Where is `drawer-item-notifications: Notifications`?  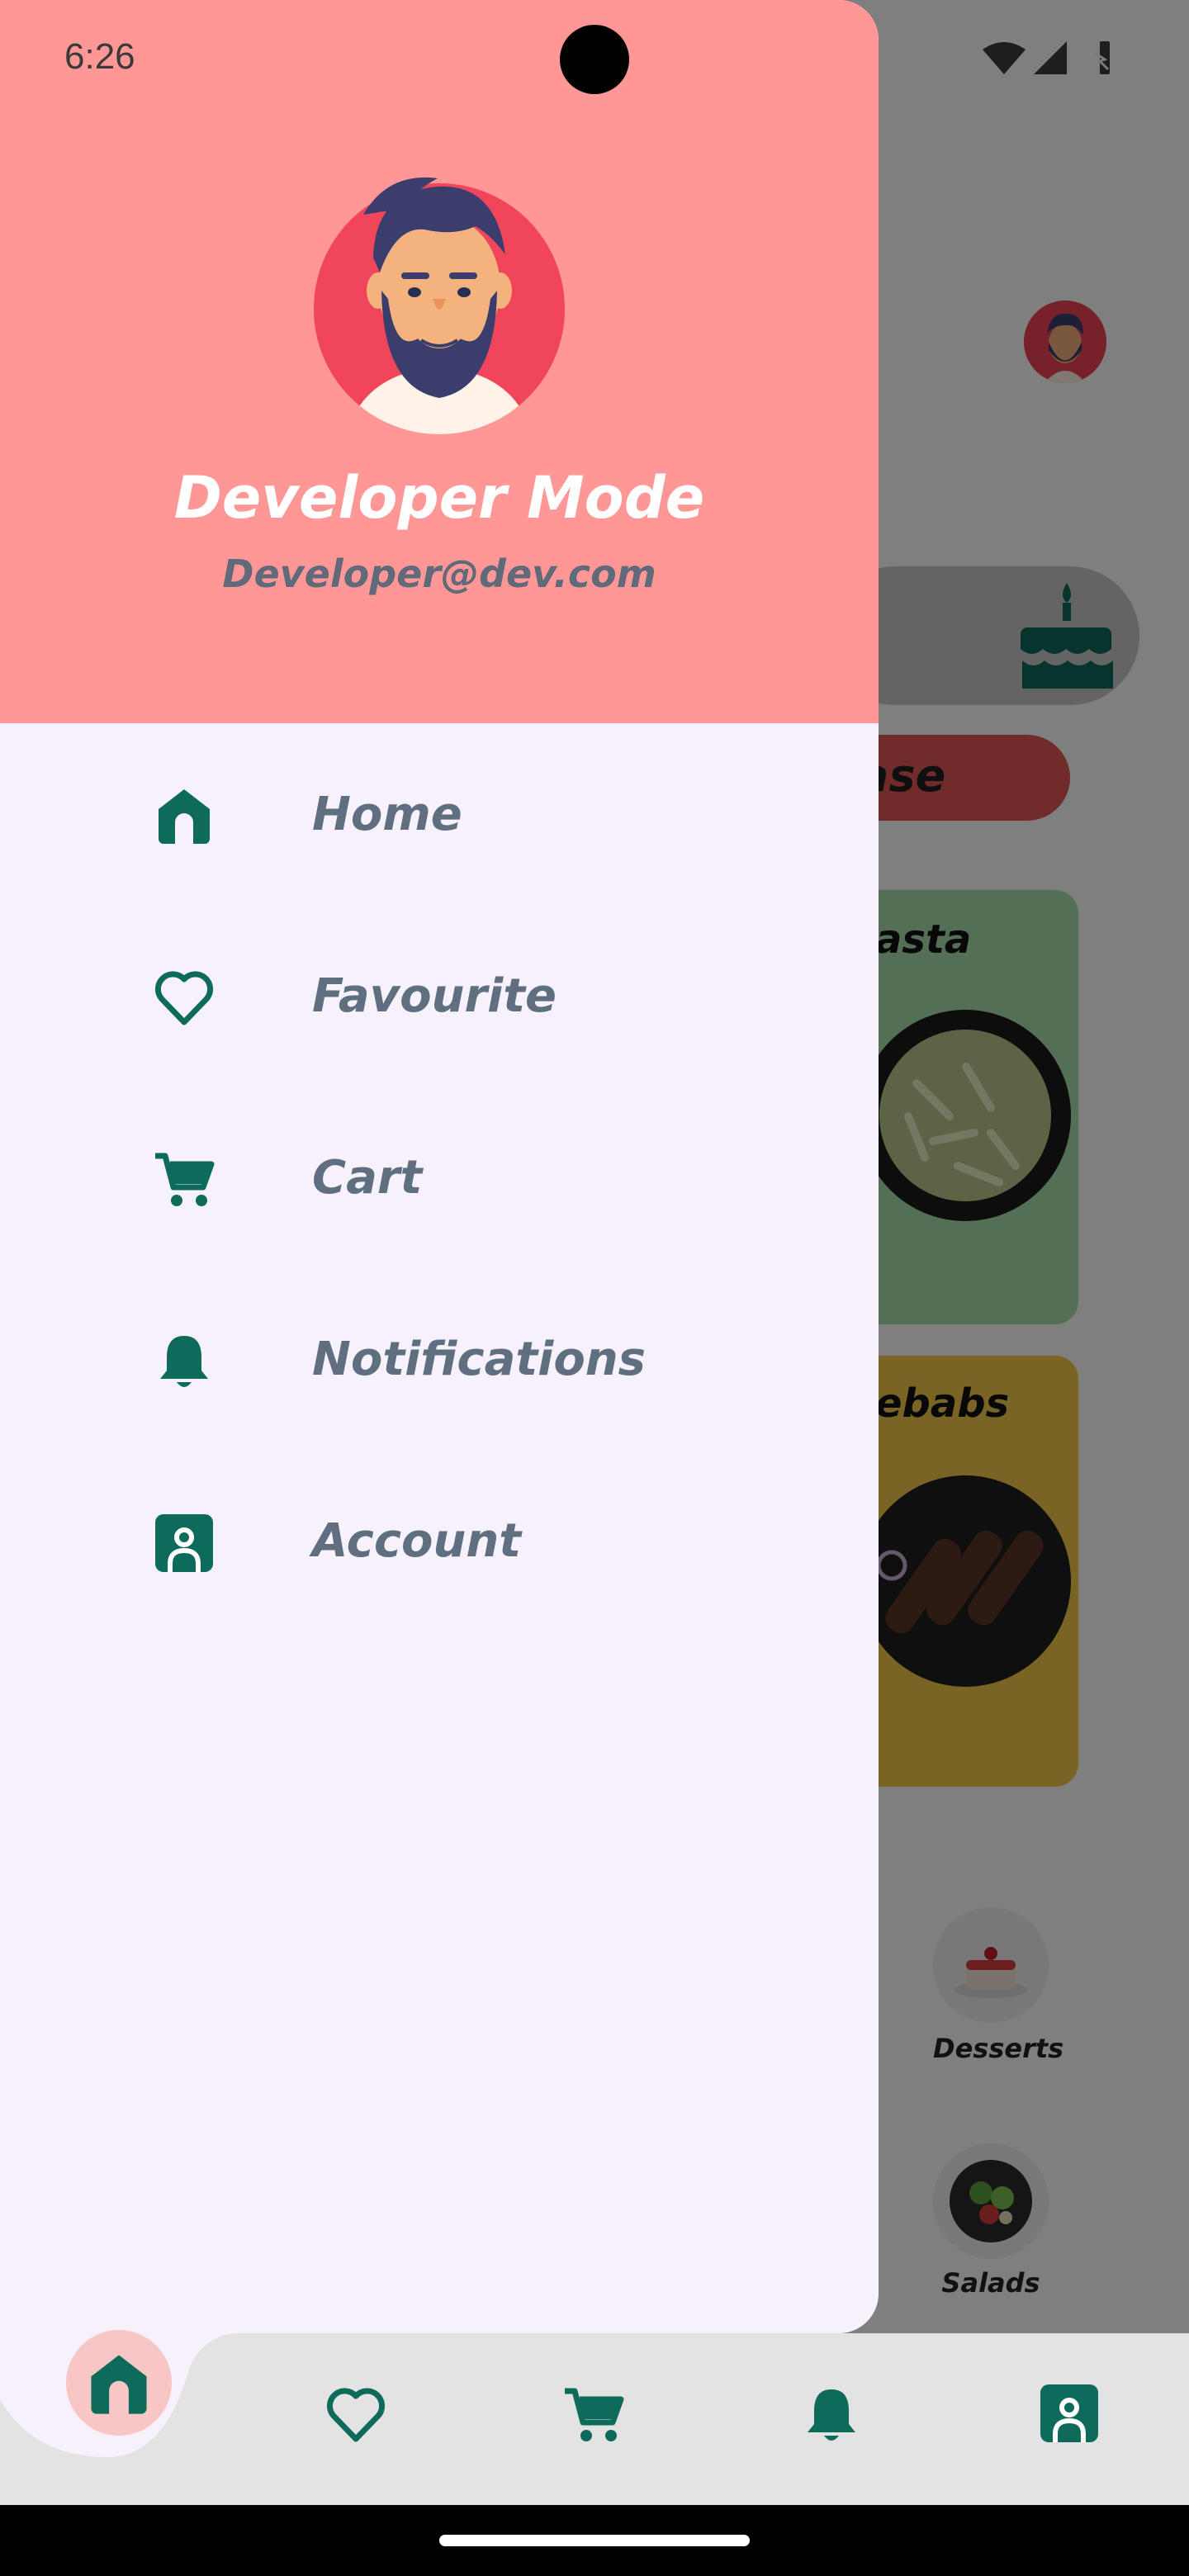 drawer-item-notifications: Notifications is located at coordinates (439, 1360).